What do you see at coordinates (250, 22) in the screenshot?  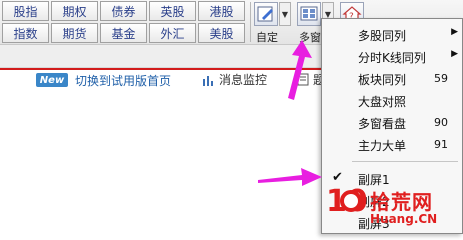 I see `toolbar-divider` at bounding box center [250, 22].